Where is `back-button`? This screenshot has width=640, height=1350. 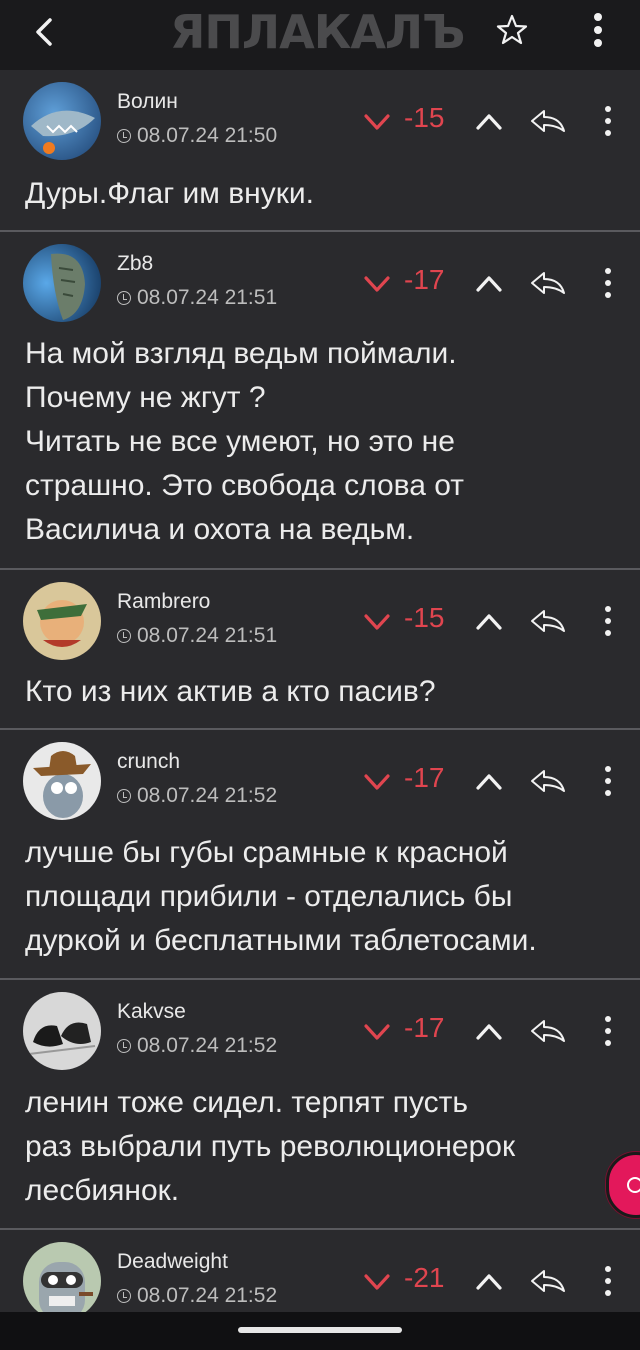
back-button is located at coordinates (44, 32).